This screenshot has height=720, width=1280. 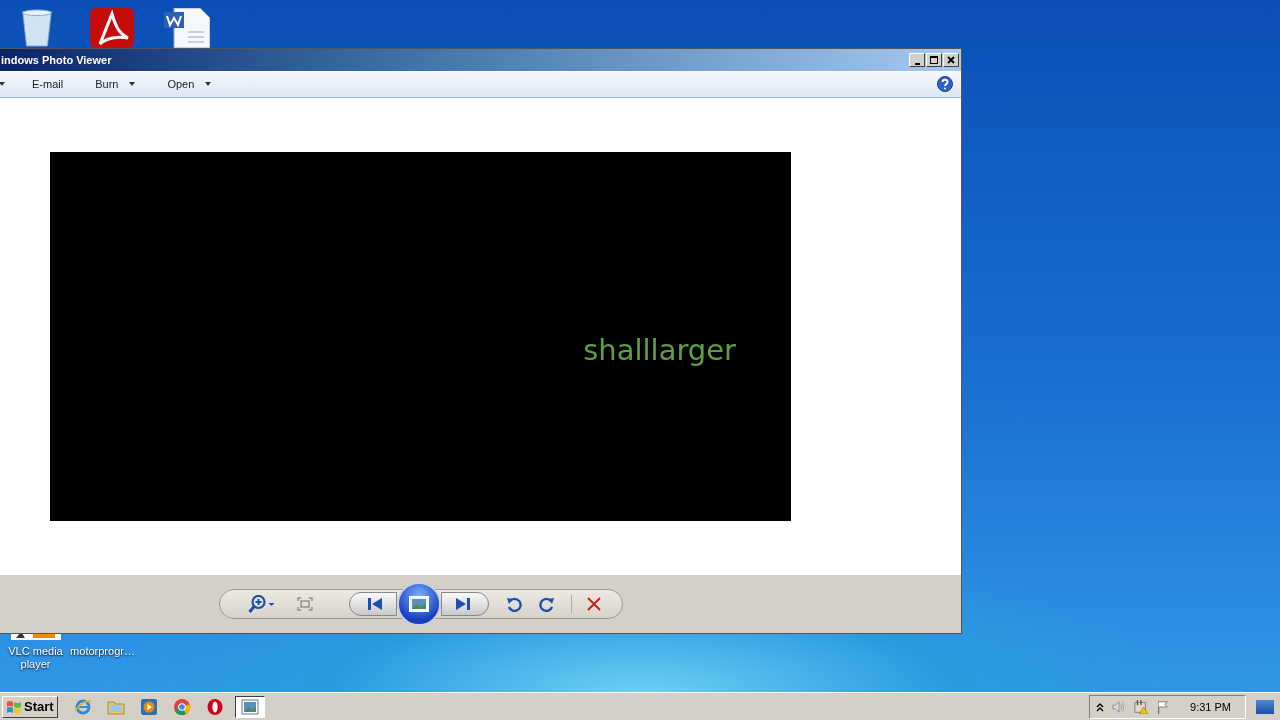 What do you see at coordinates (1265, 706) in the screenshot?
I see `show-desktop-button` at bounding box center [1265, 706].